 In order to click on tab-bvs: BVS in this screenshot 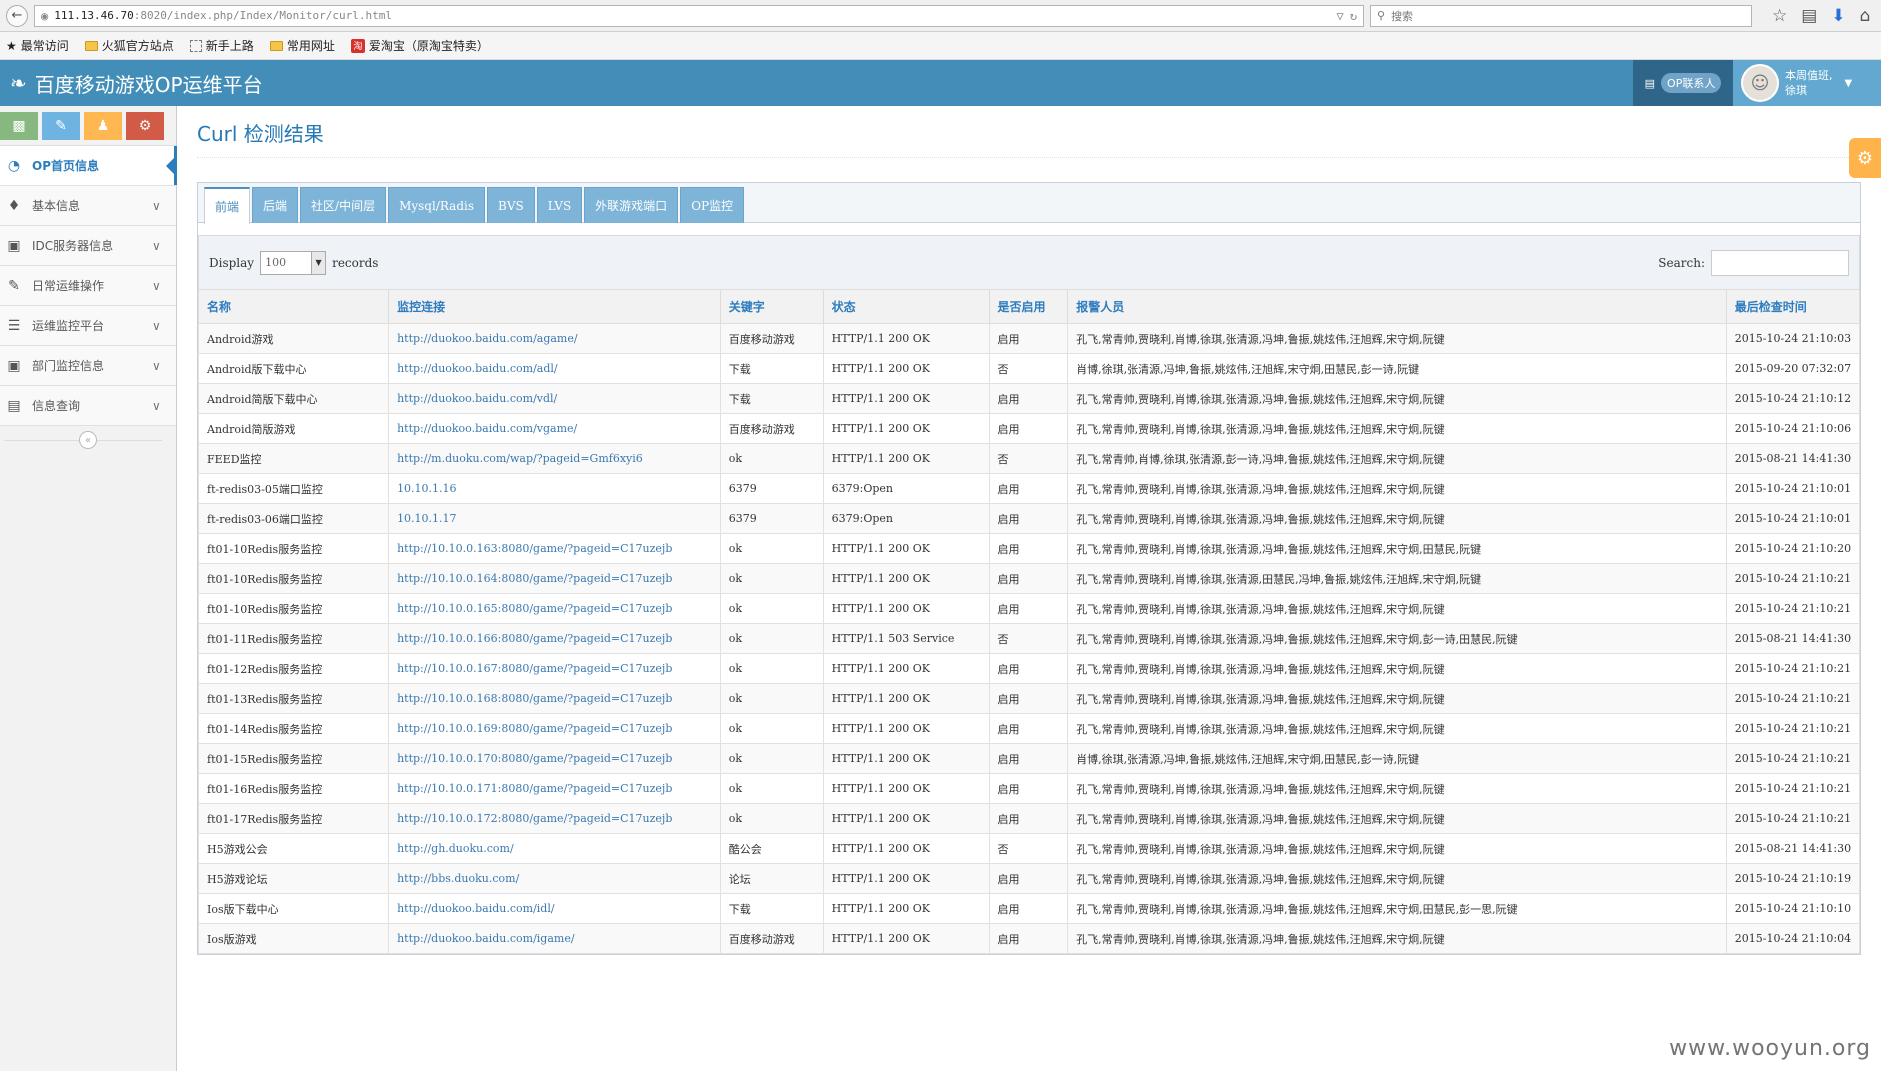, I will do `click(511, 205)`.